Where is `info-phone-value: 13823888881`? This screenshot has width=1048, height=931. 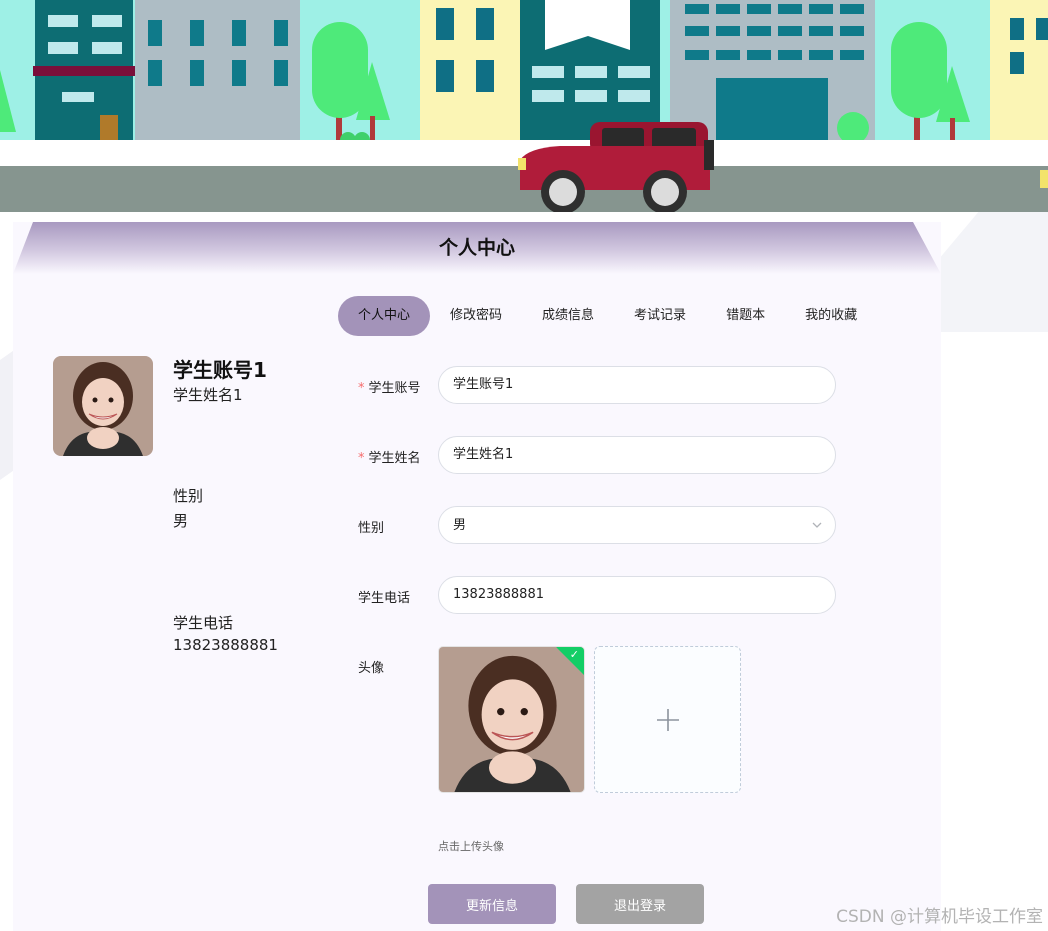 info-phone-value: 13823888881 is located at coordinates (225, 645).